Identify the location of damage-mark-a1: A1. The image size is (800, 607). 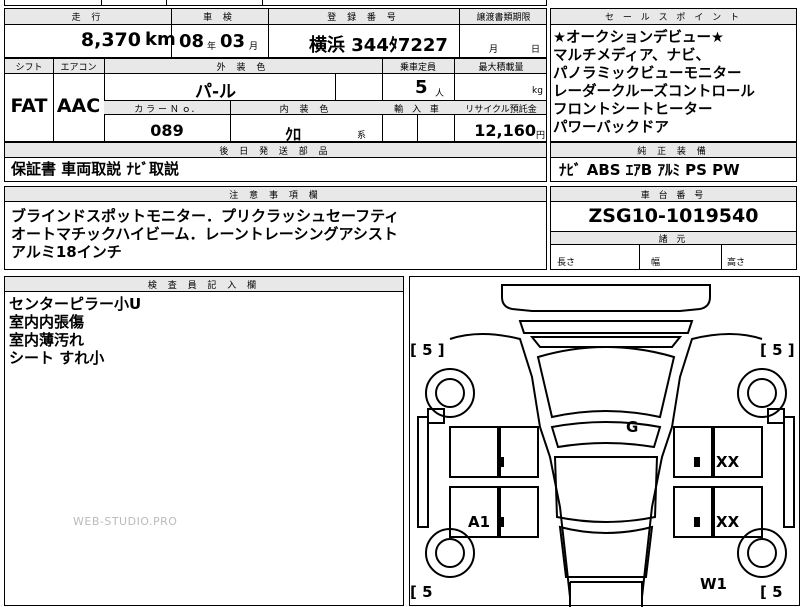
(479, 522).